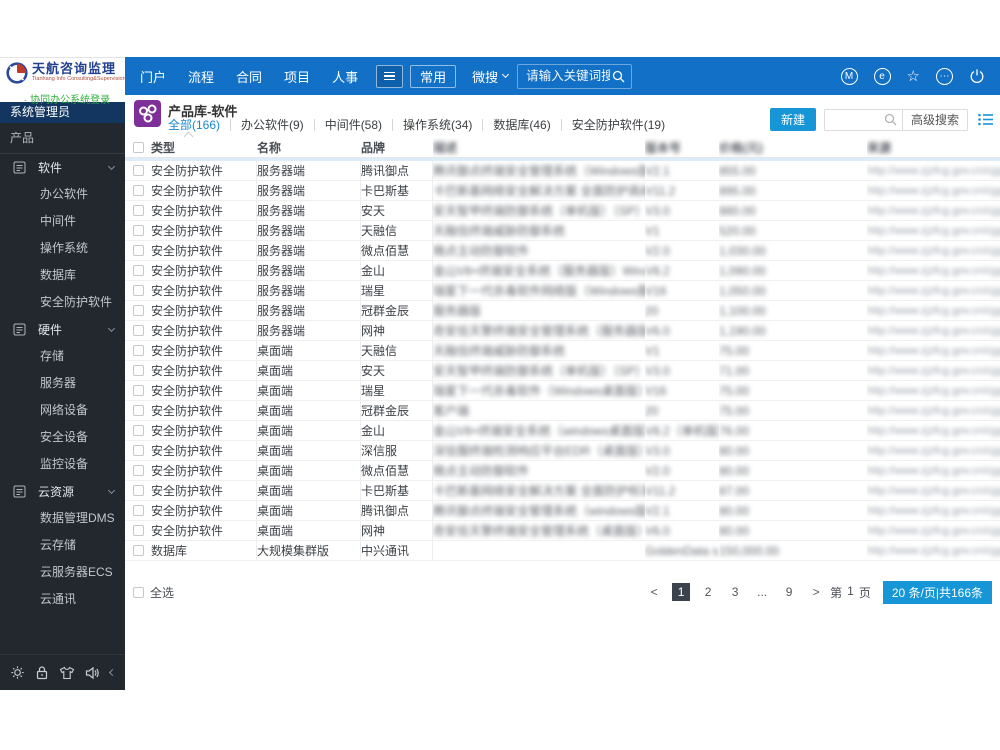 The image size is (1000, 750). What do you see at coordinates (345, 76) in the screenshot?
I see `nav-item: 人事` at bounding box center [345, 76].